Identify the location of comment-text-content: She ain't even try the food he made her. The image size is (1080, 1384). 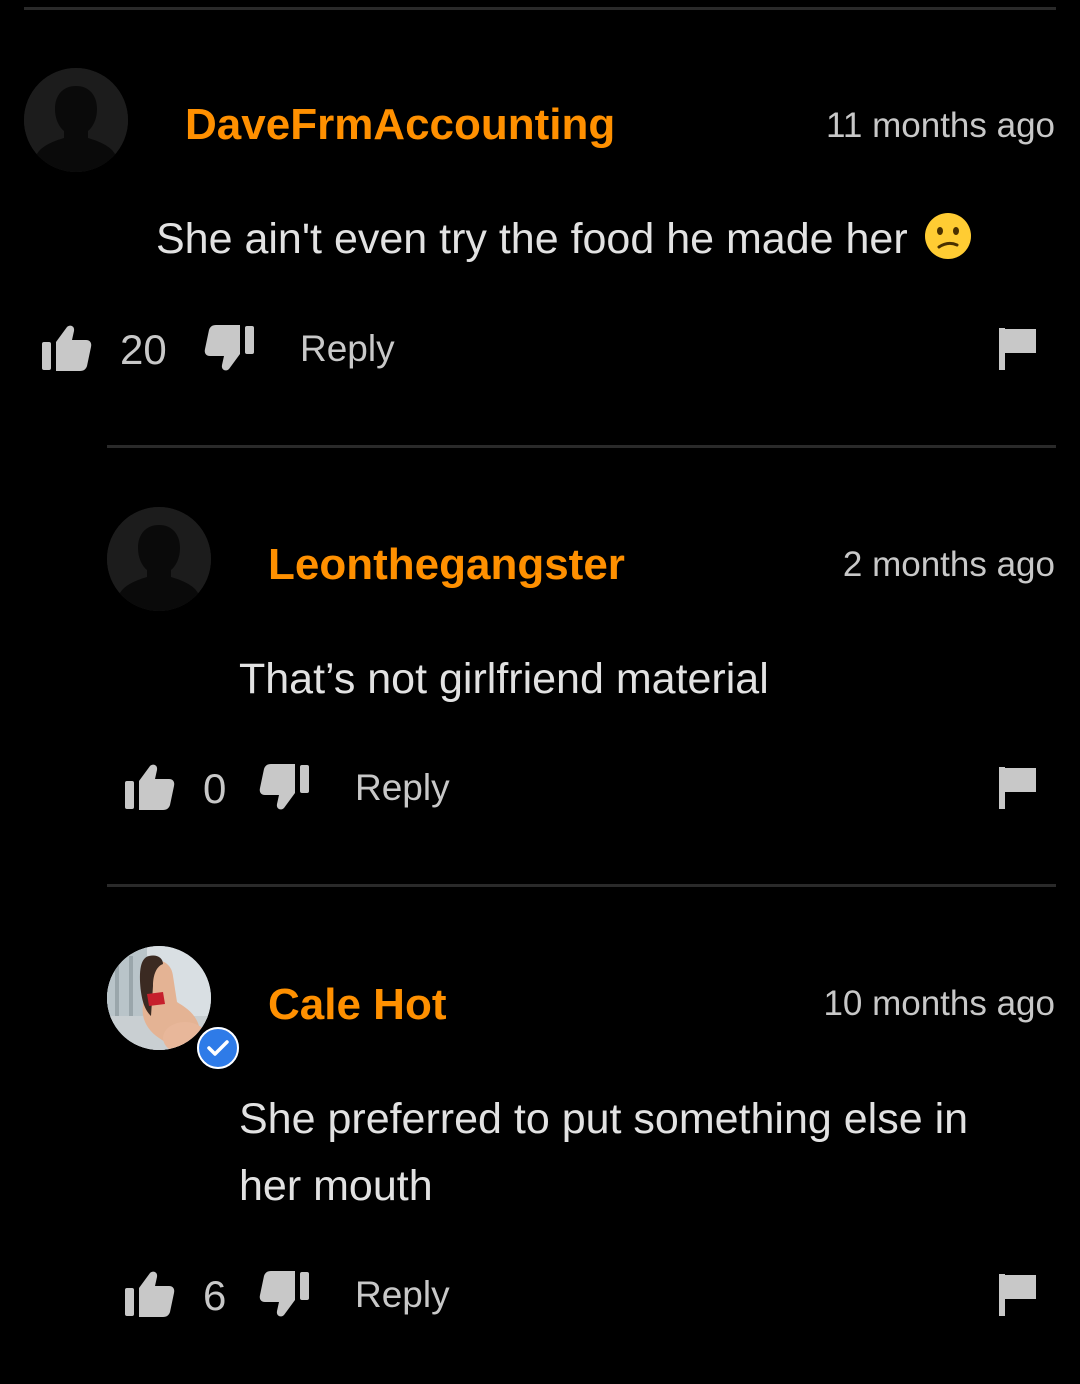
(532, 239).